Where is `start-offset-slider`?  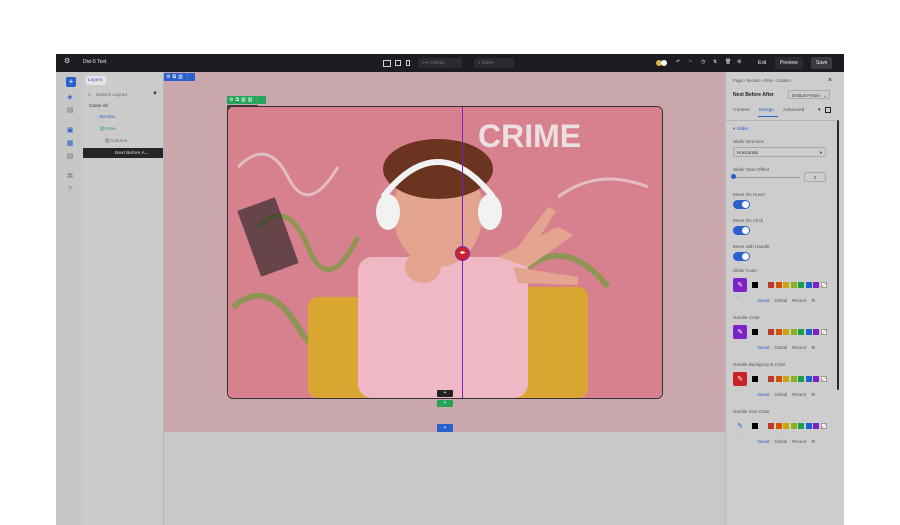 start-offset-slider is located at coordinates (767, 177).